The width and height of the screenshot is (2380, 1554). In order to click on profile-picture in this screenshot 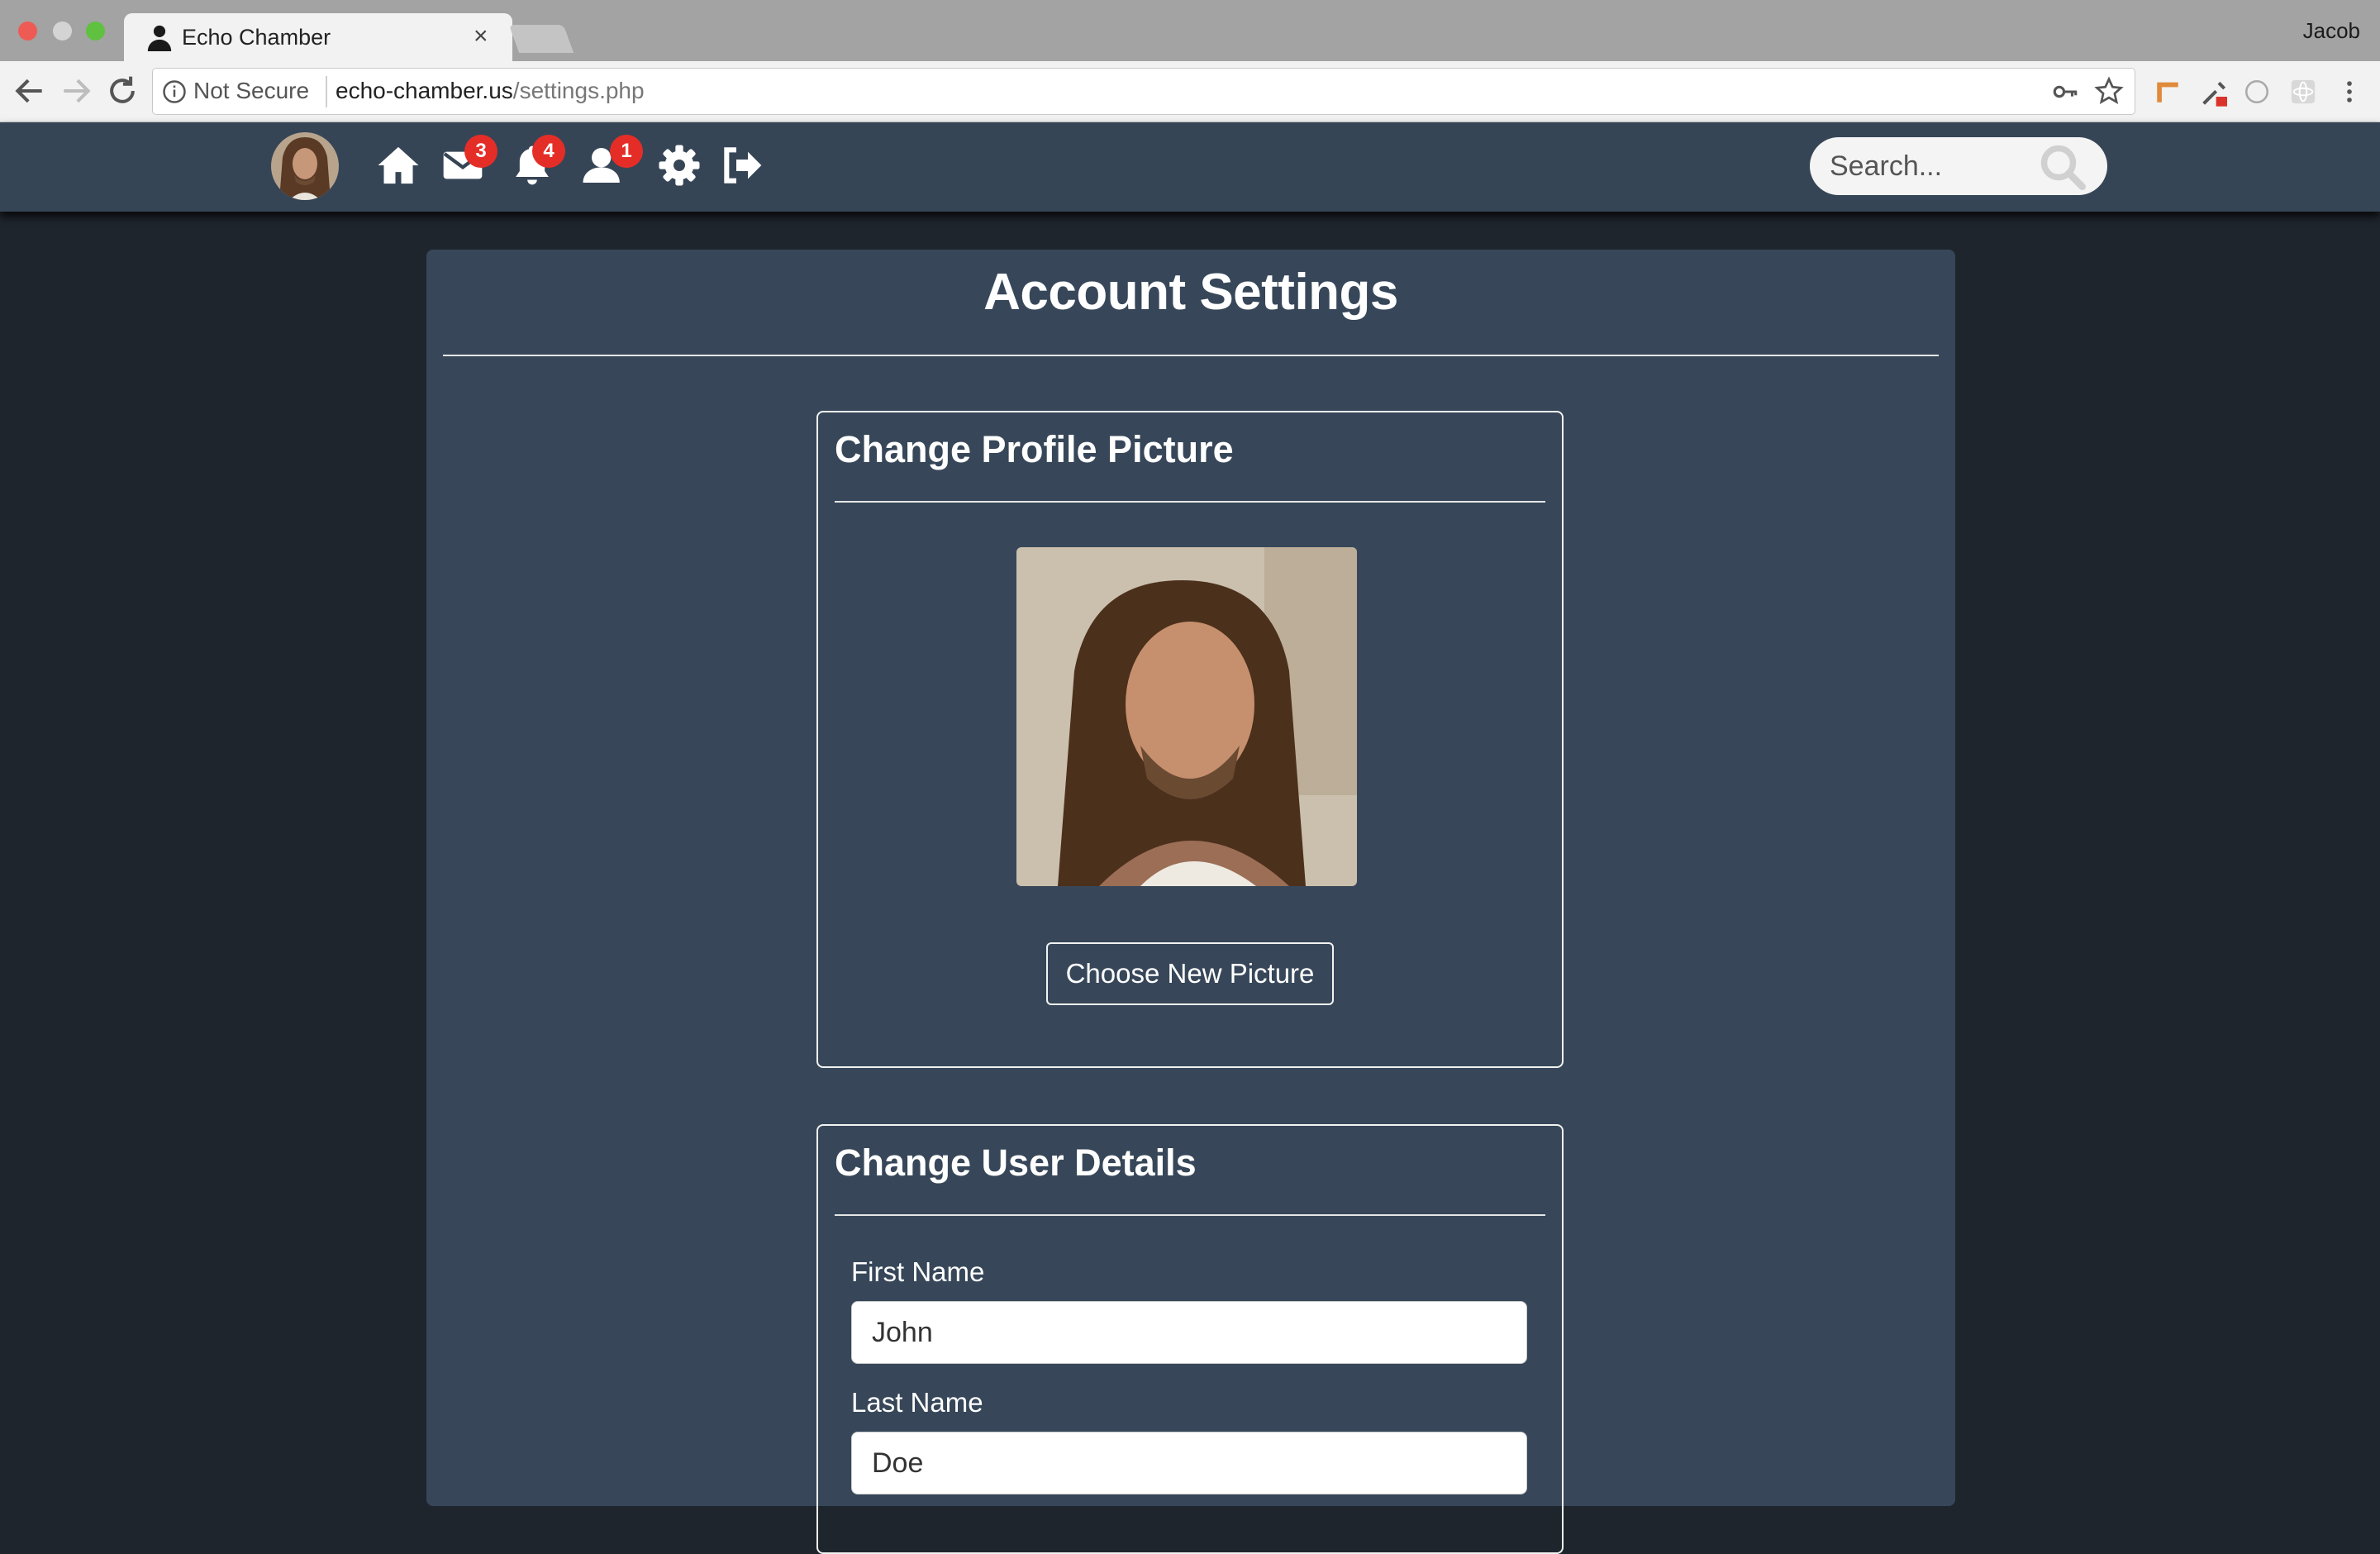, I will do `click(1186, 716)`.